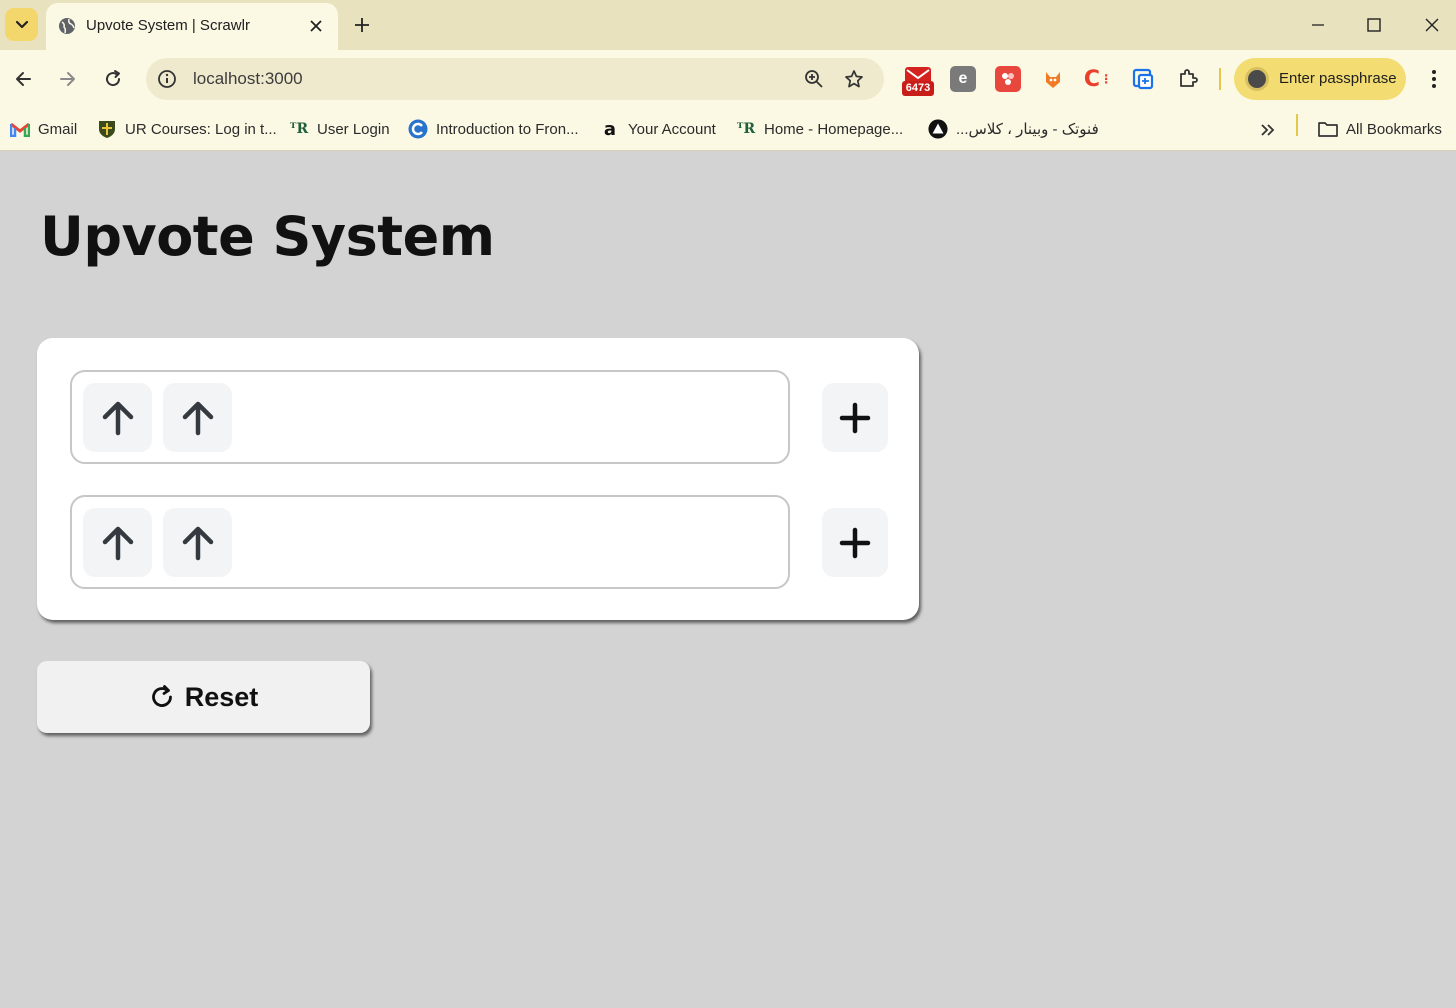 This screenshot has width=1456, height=1008. What do you see at coordinates (1188, 79) in the screenshot?
I see `extensions-puzzle-icon` at bounding box center [1188, 79].